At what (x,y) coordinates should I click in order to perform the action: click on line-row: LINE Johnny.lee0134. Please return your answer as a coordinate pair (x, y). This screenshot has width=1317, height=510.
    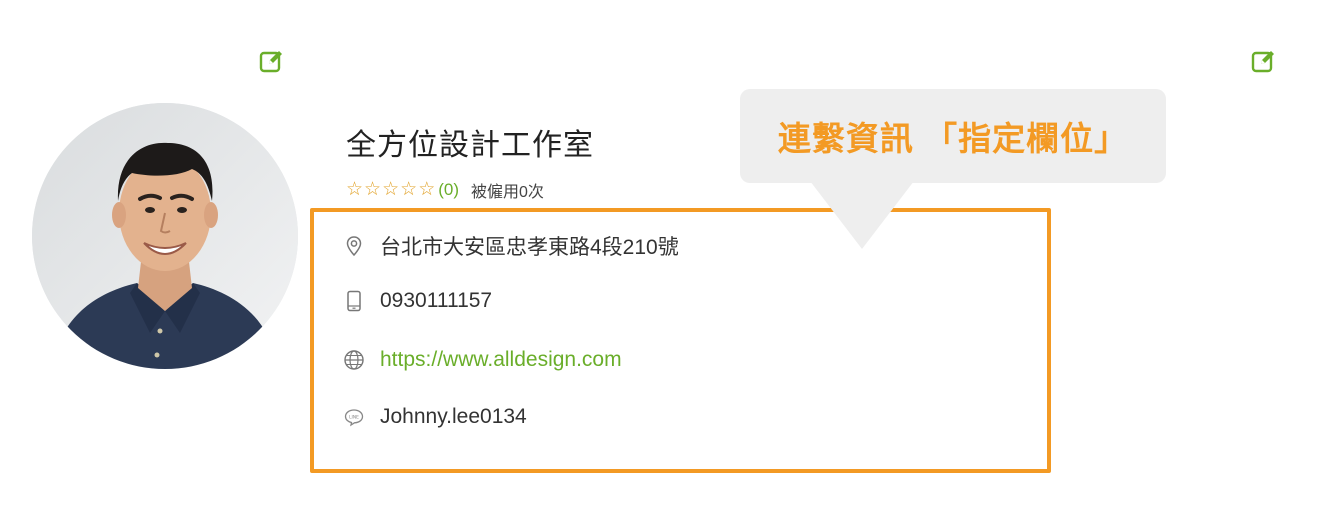
    Looking at the image, I should click on (434, 417).